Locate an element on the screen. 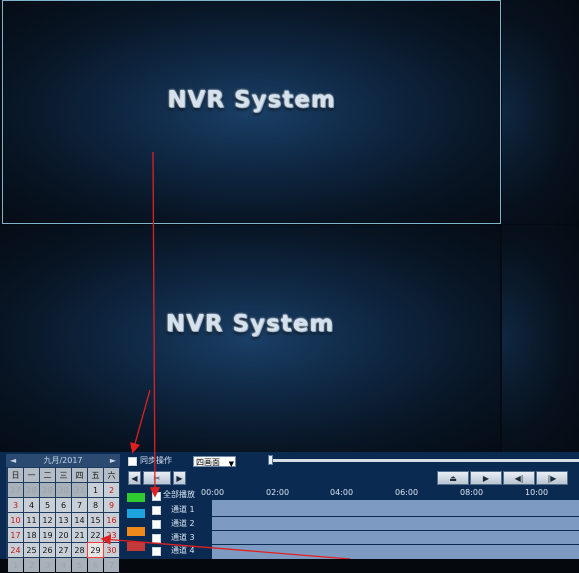  next-month-button: ► is located at coordinates (113, 460).